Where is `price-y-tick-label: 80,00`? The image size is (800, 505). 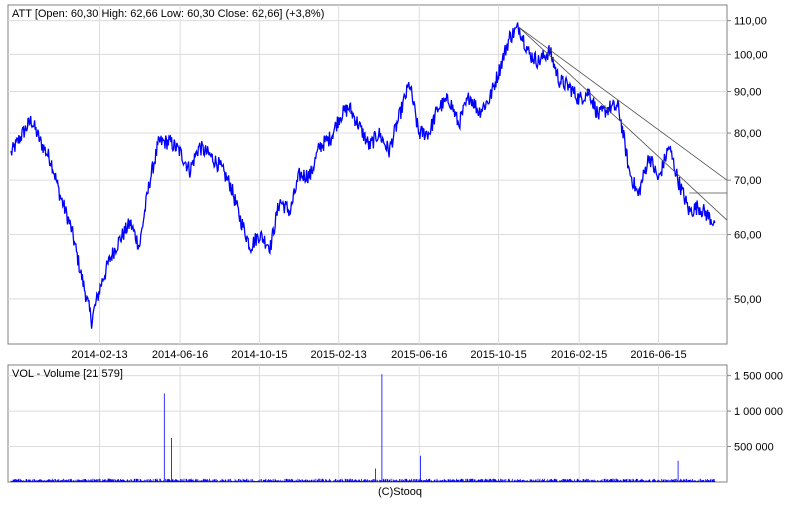 price-y-tick-label: 80,00 is located at coordinates (748, 134).